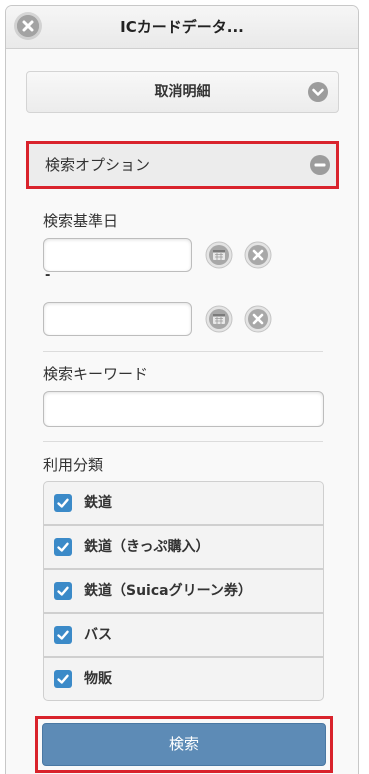 This screenshot has width=369, height=774. Describe the element at coordinates (98, 165) in the screenshot. I see `search-options-label: 検索オプション` at that location.